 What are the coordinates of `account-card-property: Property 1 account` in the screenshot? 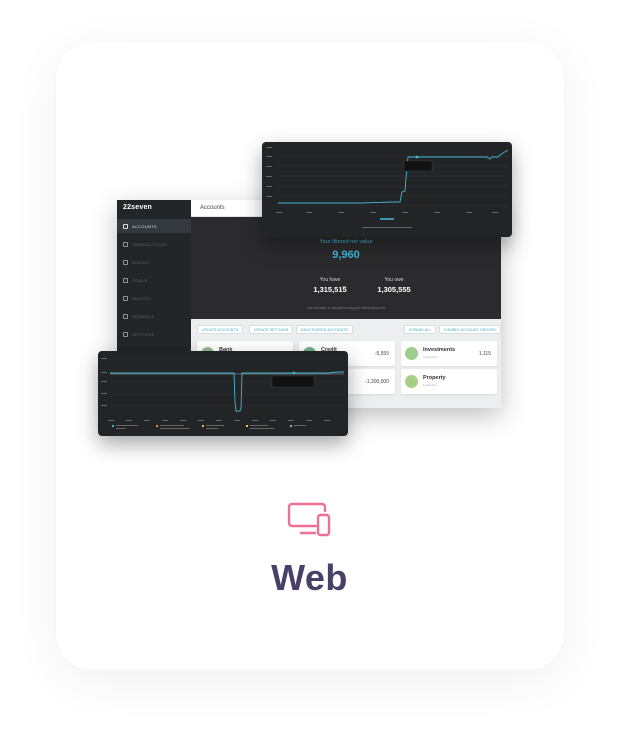 It's located at (449, 381).